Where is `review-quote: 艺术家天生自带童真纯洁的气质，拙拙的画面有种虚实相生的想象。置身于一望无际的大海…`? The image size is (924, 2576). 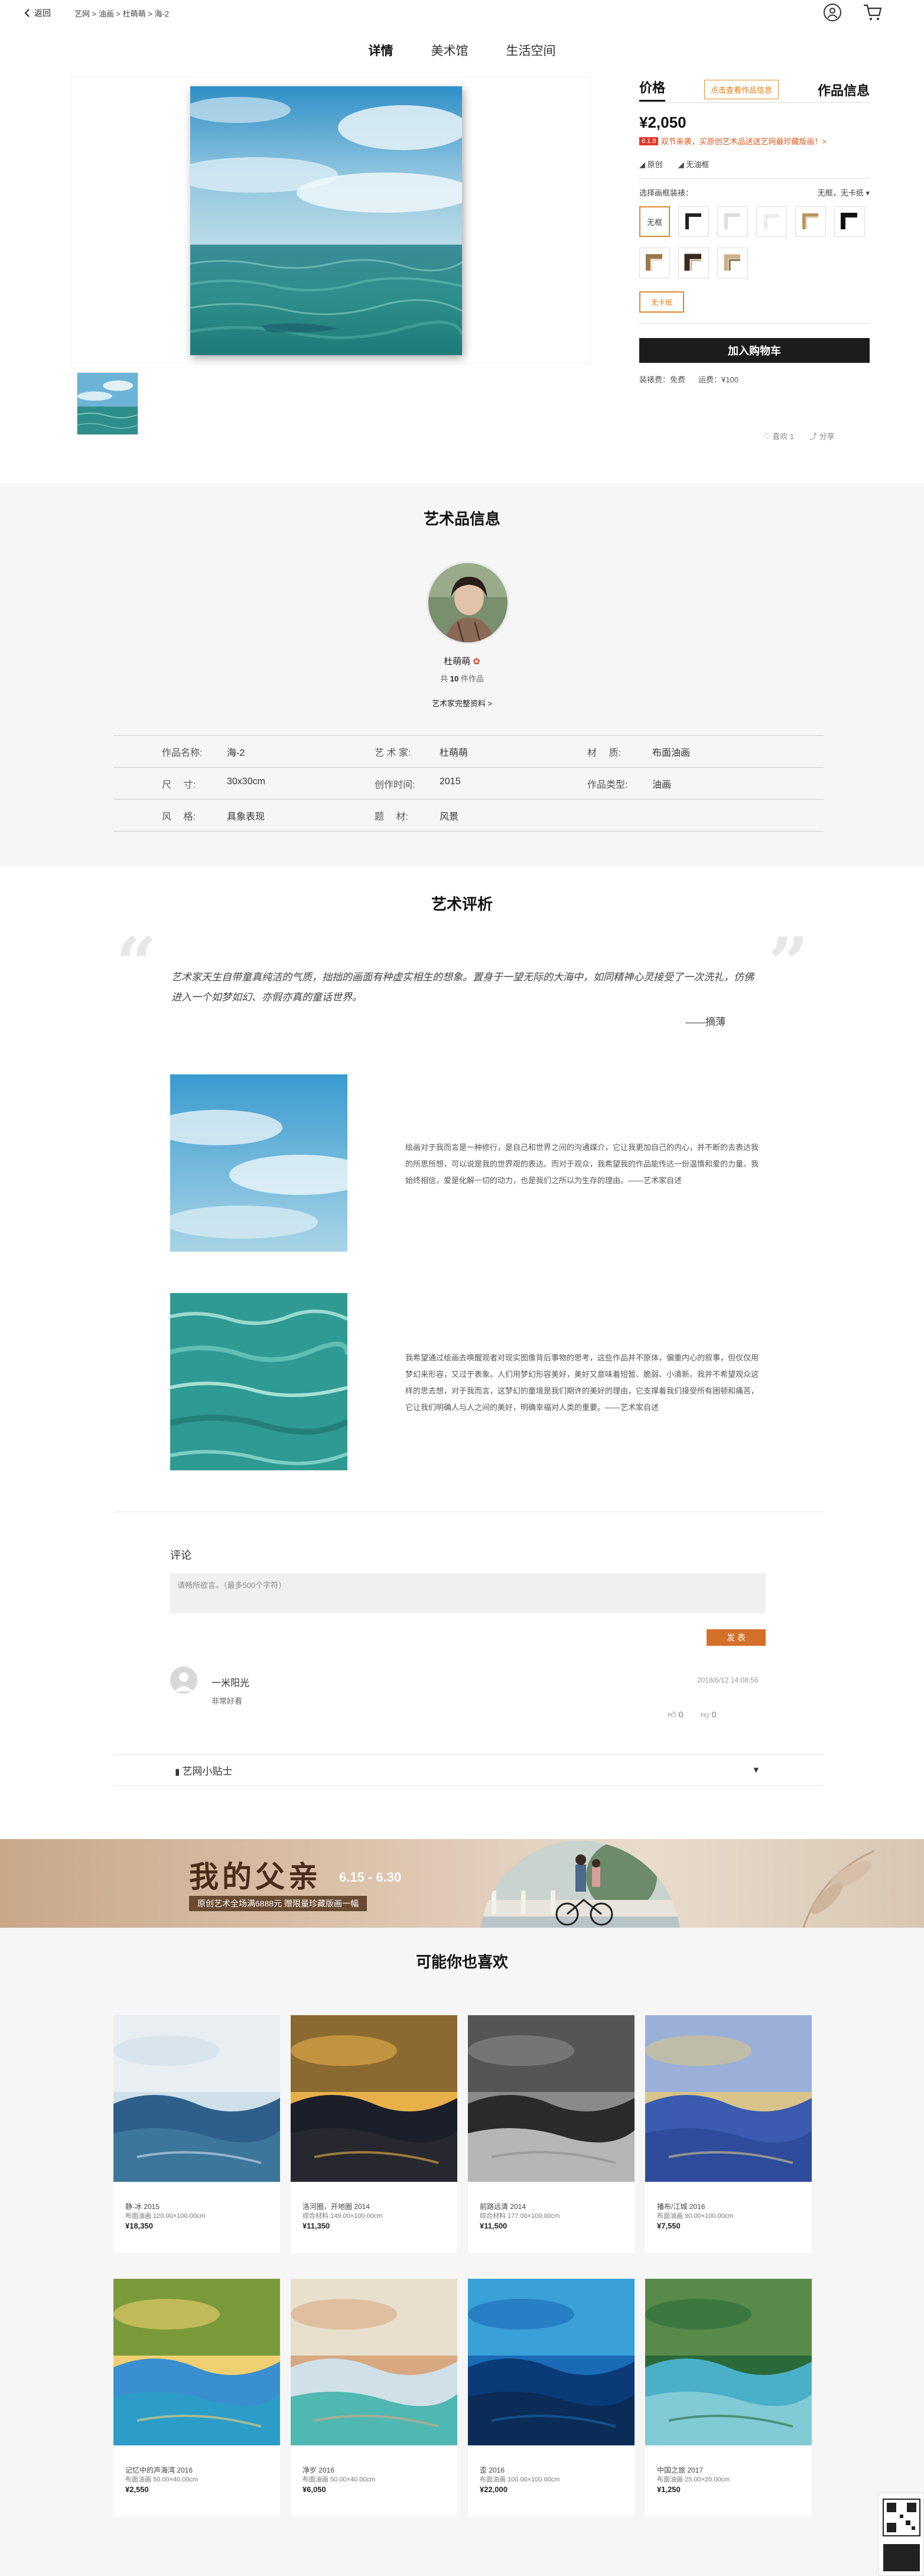
review-quote: 艺术家天生自带童真纯洁的气质，拙拙的画面有种虚实相生的想象。置身于一望无际的大海… is located at coordinates (462, 987).